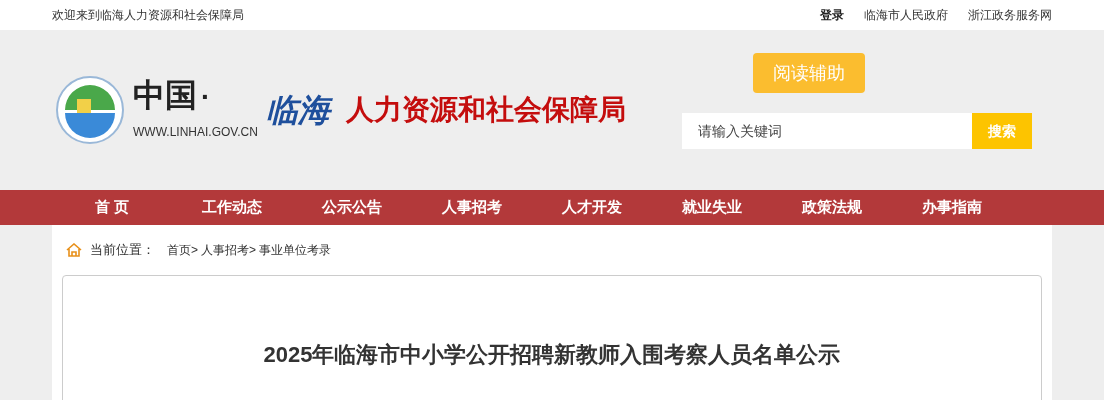  I want to click on nav-item: 工作动态, so click(232, 207).